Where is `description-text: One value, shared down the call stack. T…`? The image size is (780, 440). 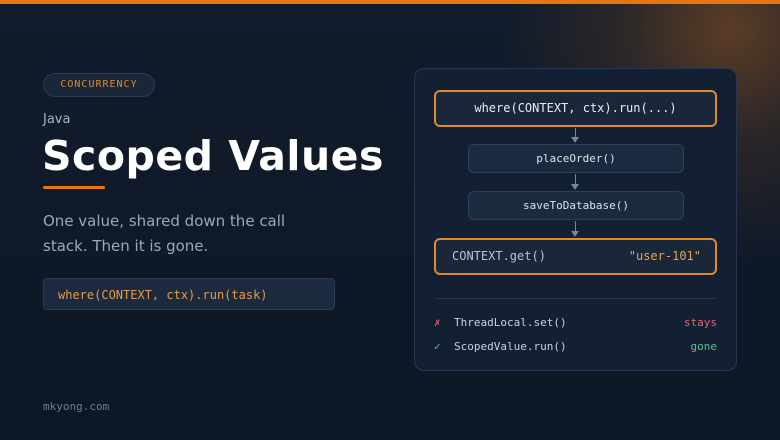 description-text: One value, shared down the call stack. T… is located at coordinates (164, 233).